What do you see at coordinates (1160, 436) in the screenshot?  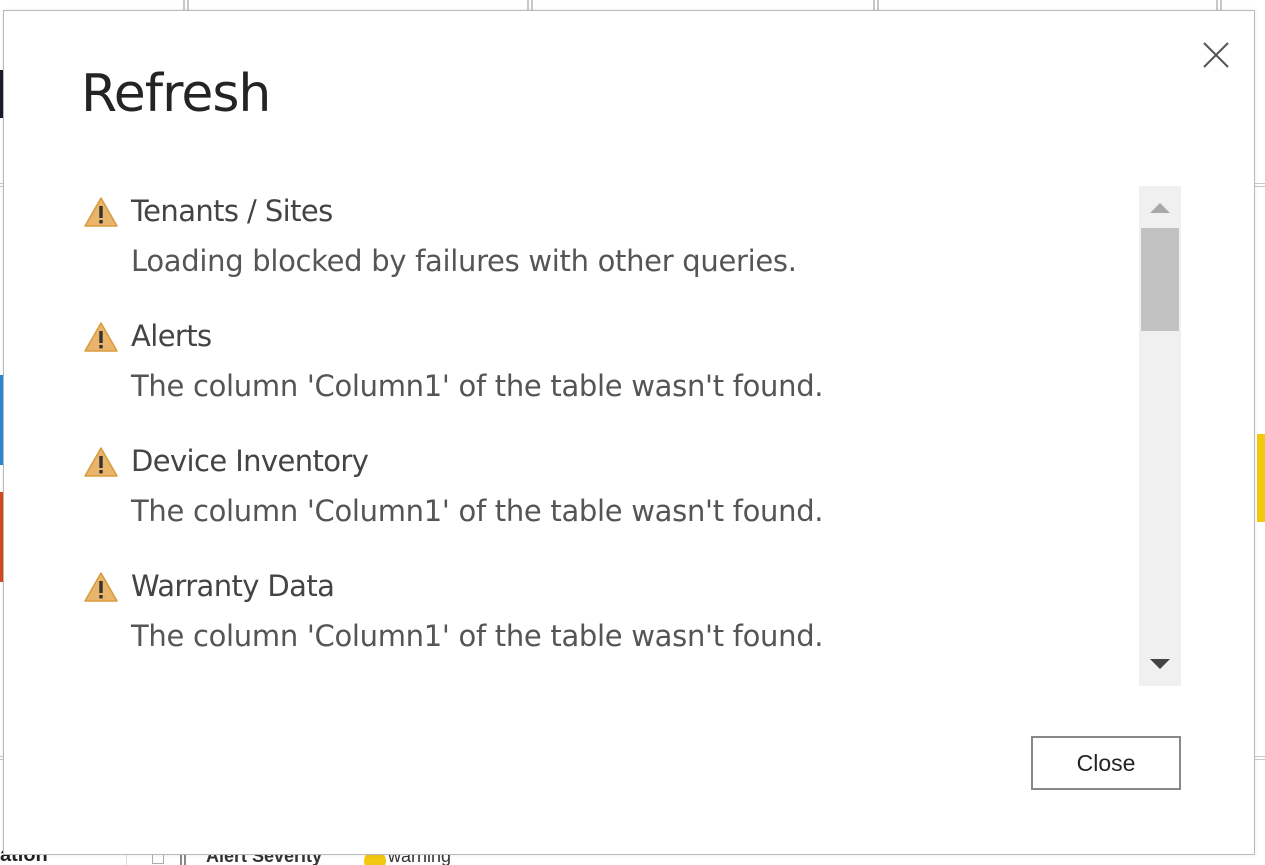 I see `list-scrollbar` at bounding box center [1160, 436].